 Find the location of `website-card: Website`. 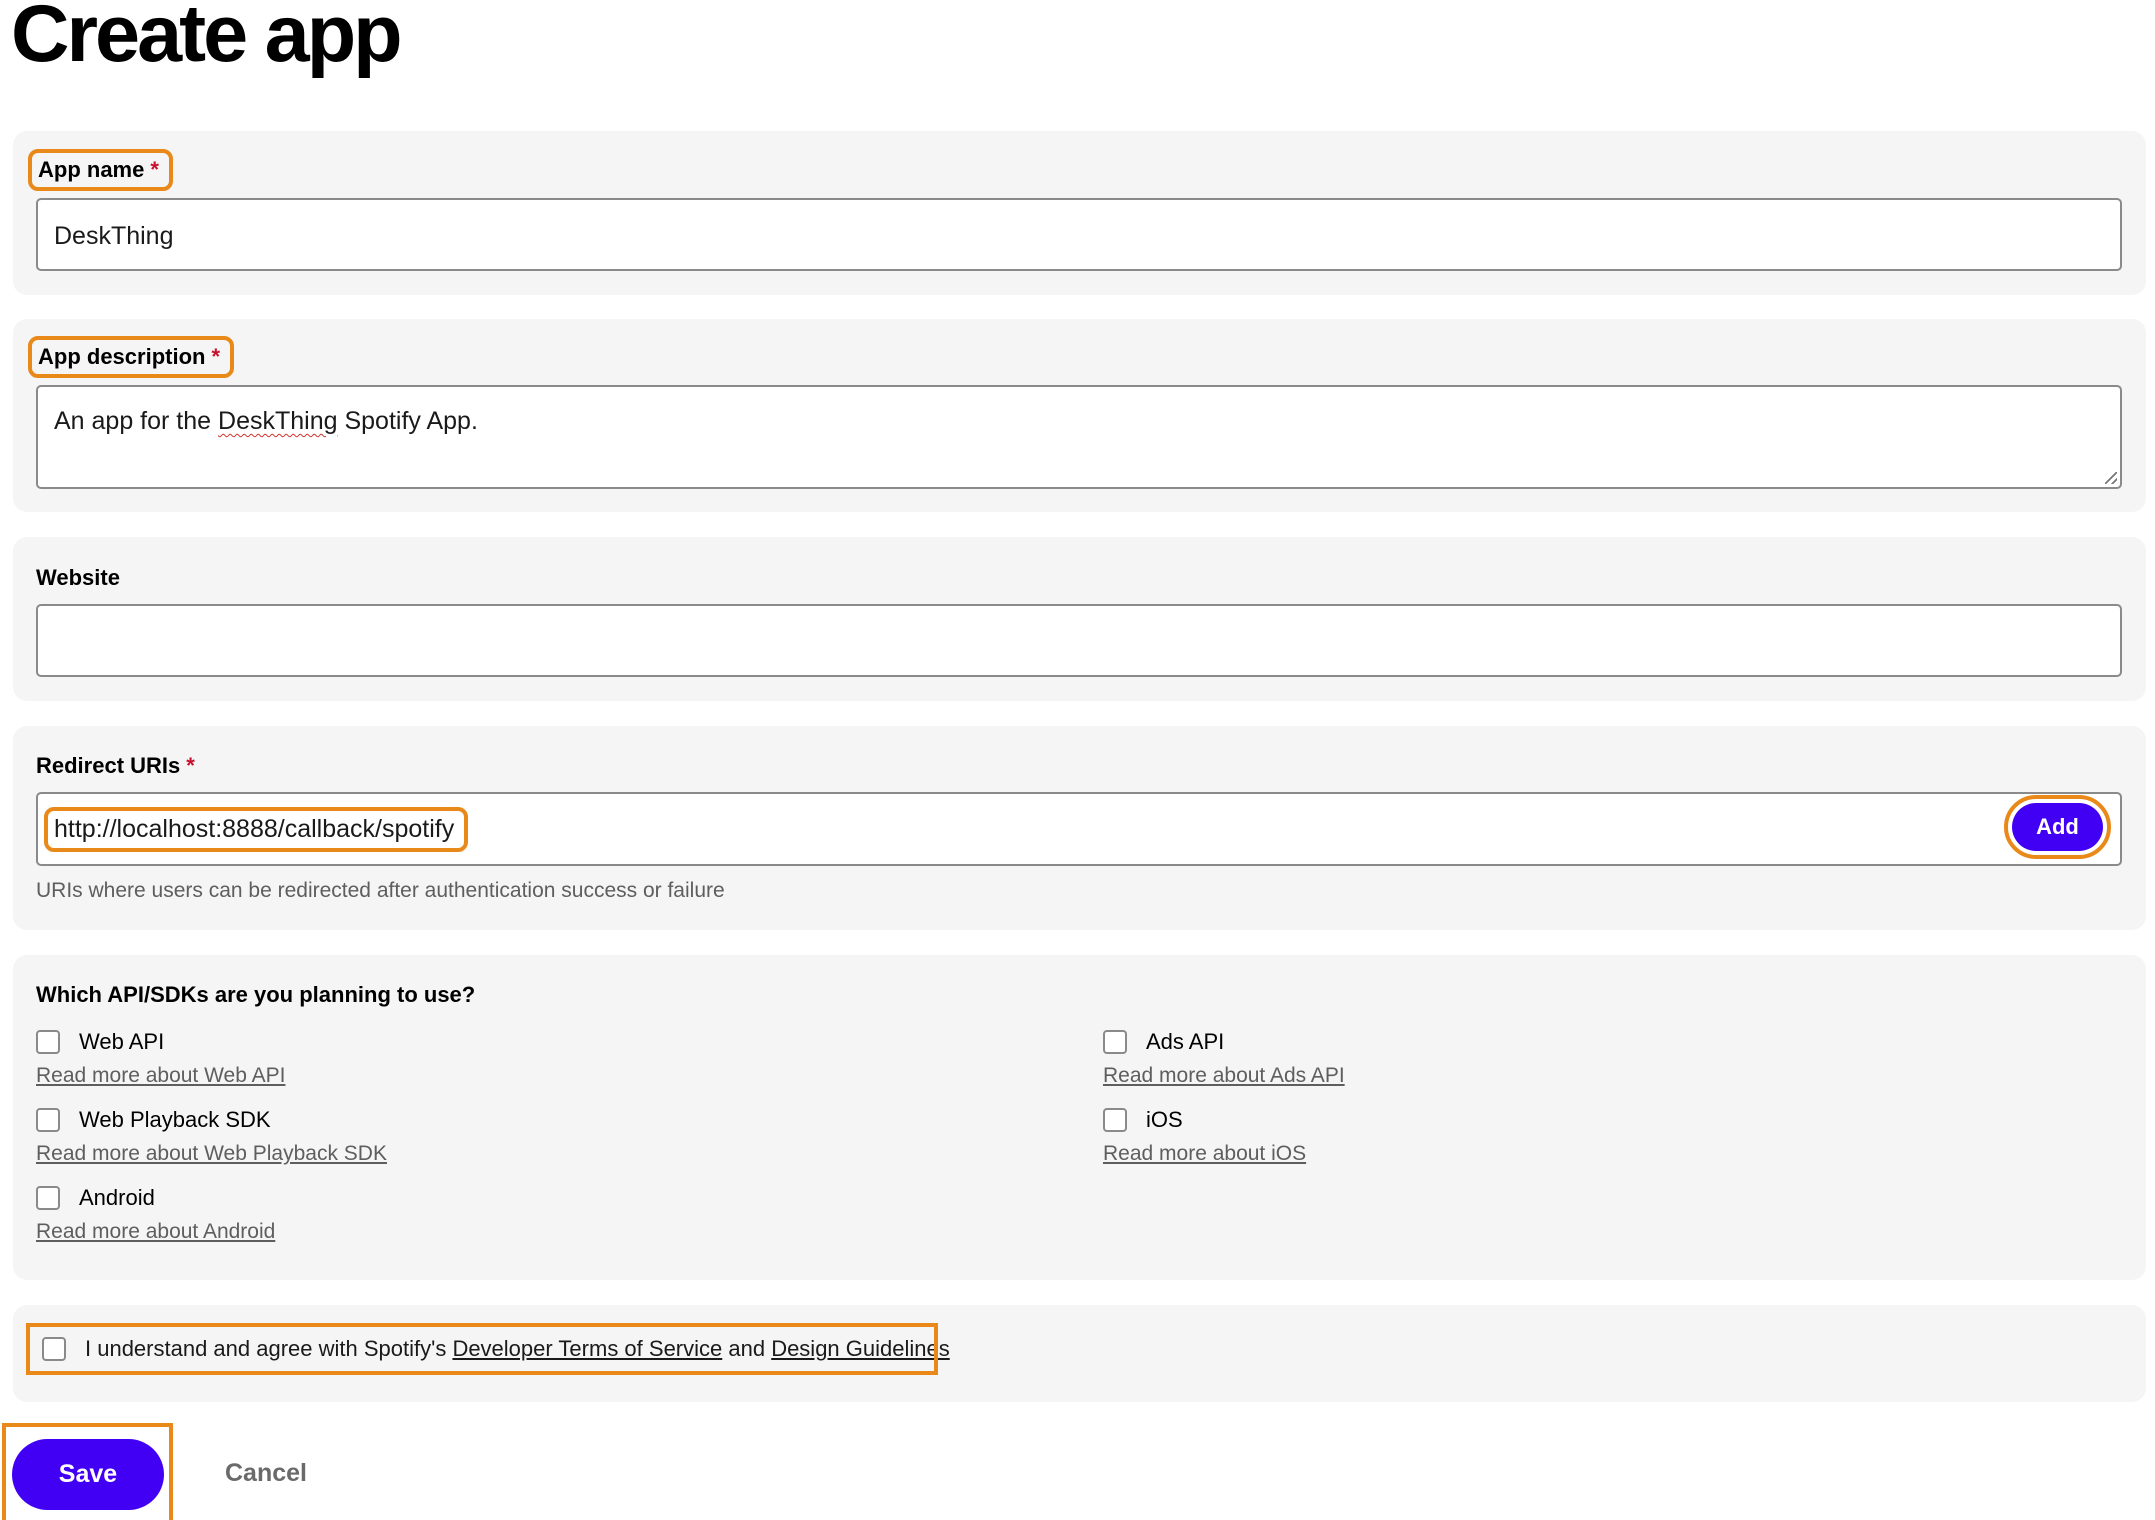

website-card: Website is located at coordinates (1079, 619).